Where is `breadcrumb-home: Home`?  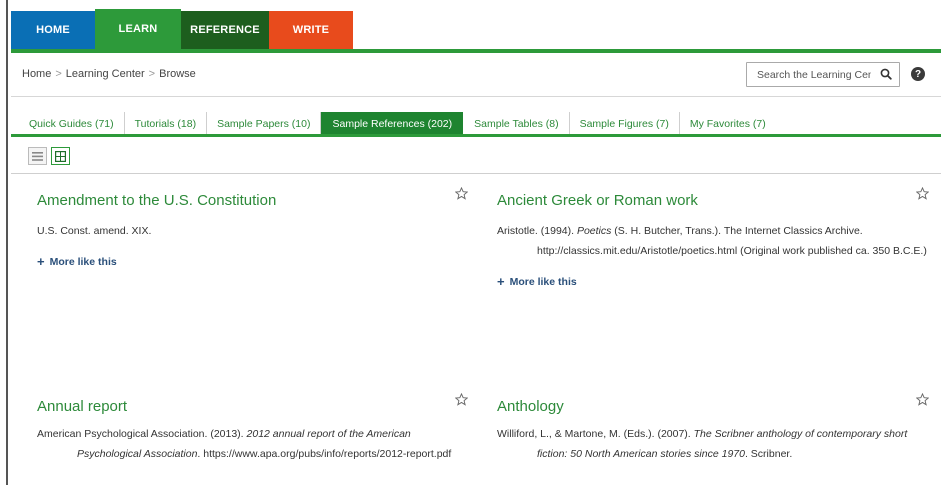 breadcrumb-home: Home is located at coordinates (36, 74).